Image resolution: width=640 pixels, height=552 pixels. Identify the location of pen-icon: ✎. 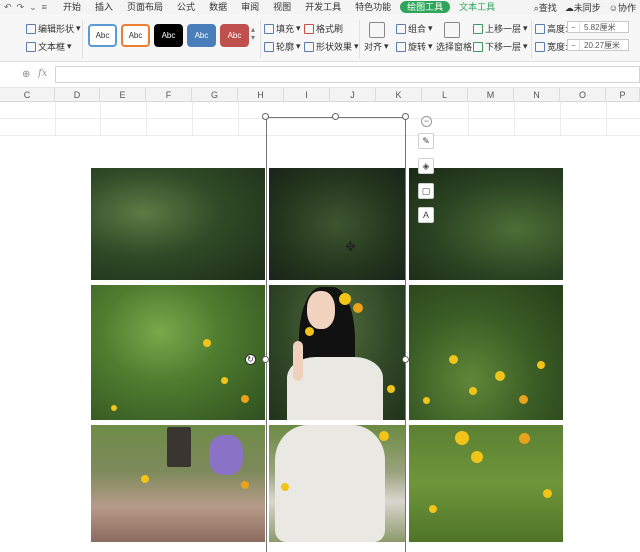
(426, 141).